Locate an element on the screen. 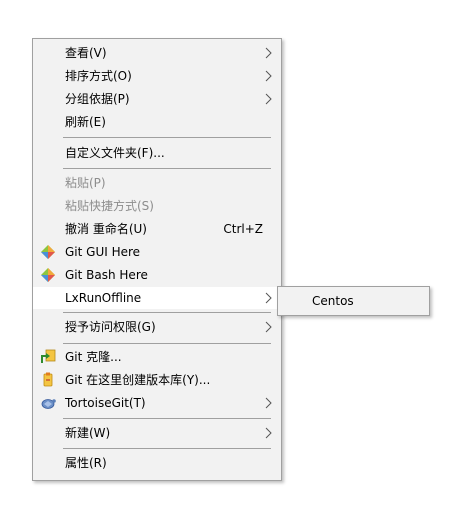  menu-item-label: Centos is located at coordinates (333, 301).